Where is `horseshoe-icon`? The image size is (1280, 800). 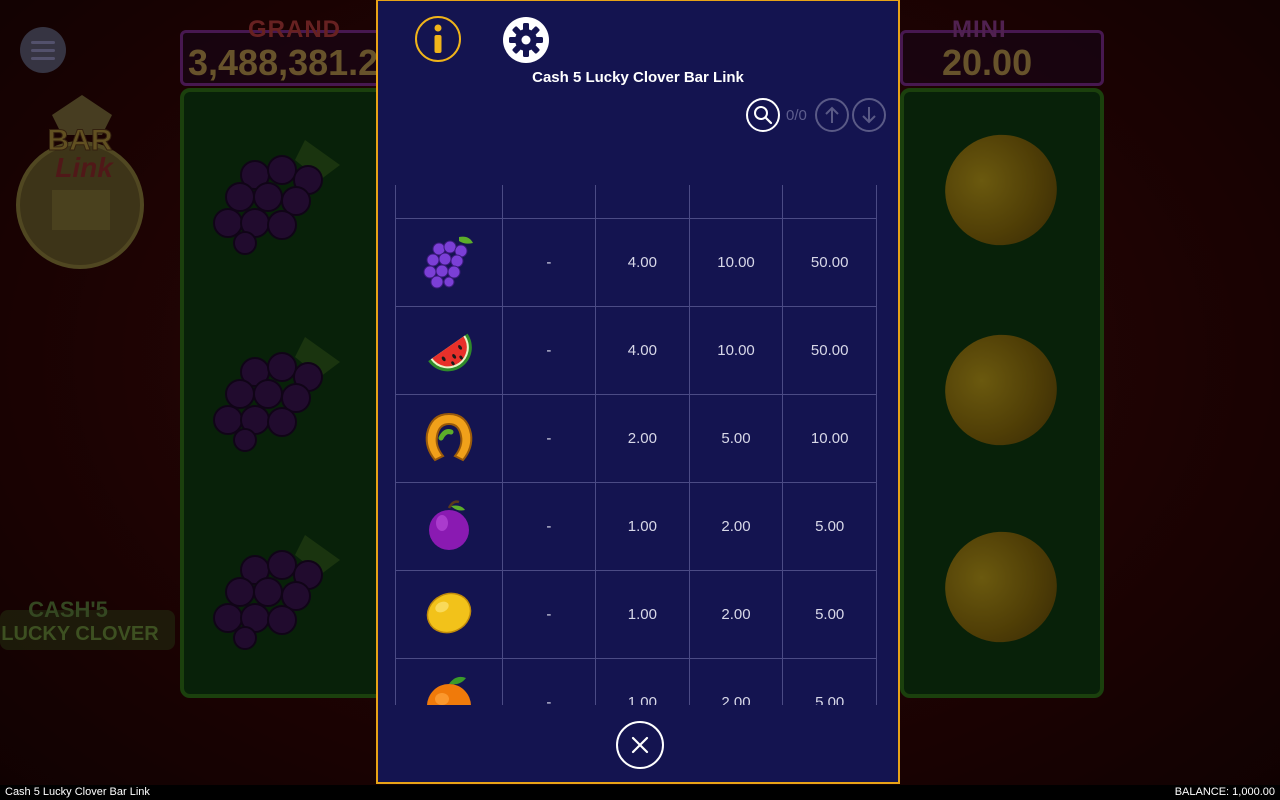
horseshoe-icon is located at coordinates (449, 436).